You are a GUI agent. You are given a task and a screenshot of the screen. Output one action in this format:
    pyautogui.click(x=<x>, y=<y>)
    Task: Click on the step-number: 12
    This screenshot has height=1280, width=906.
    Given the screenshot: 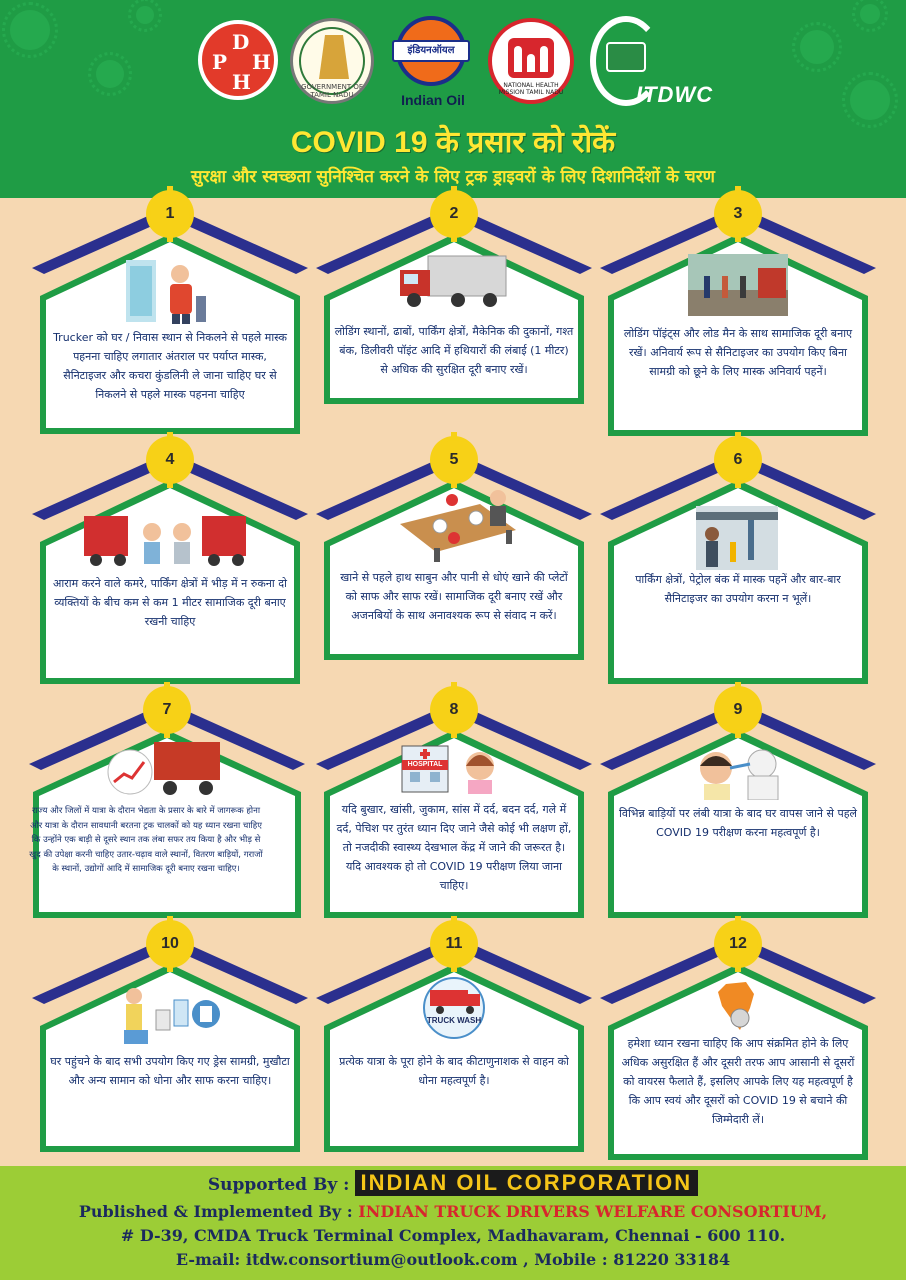 What is the action you would take?
    pyautogui.click(x=738, y=943)
    